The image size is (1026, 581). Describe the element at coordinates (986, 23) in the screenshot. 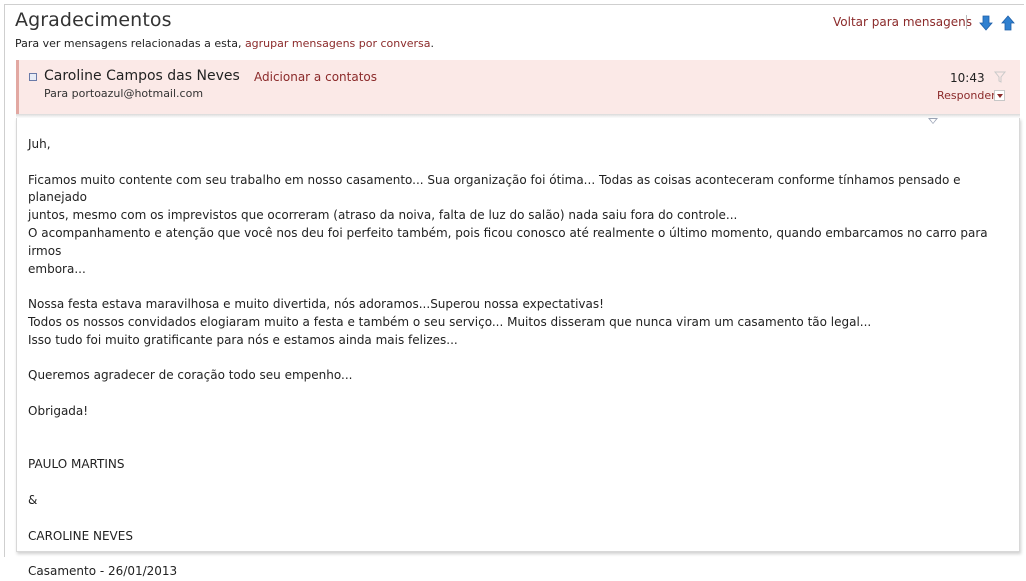

I see `arrow-down-icon` at that location.